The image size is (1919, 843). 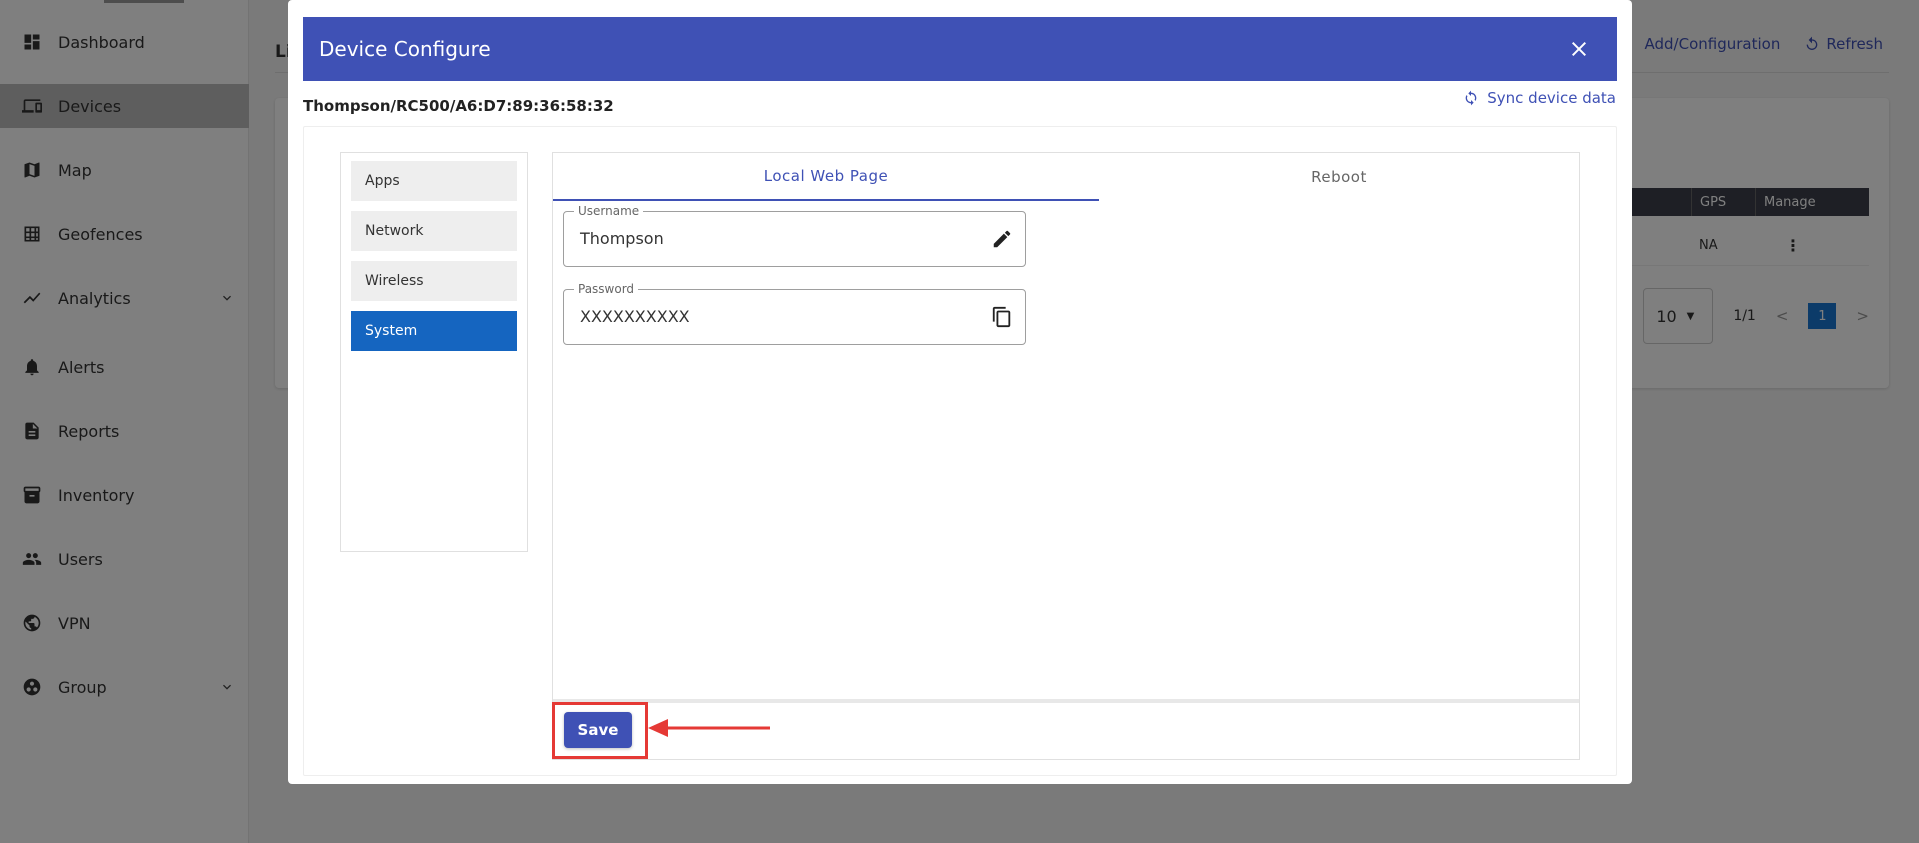 I want to click on close-icon, so click(x=1579, y=49).